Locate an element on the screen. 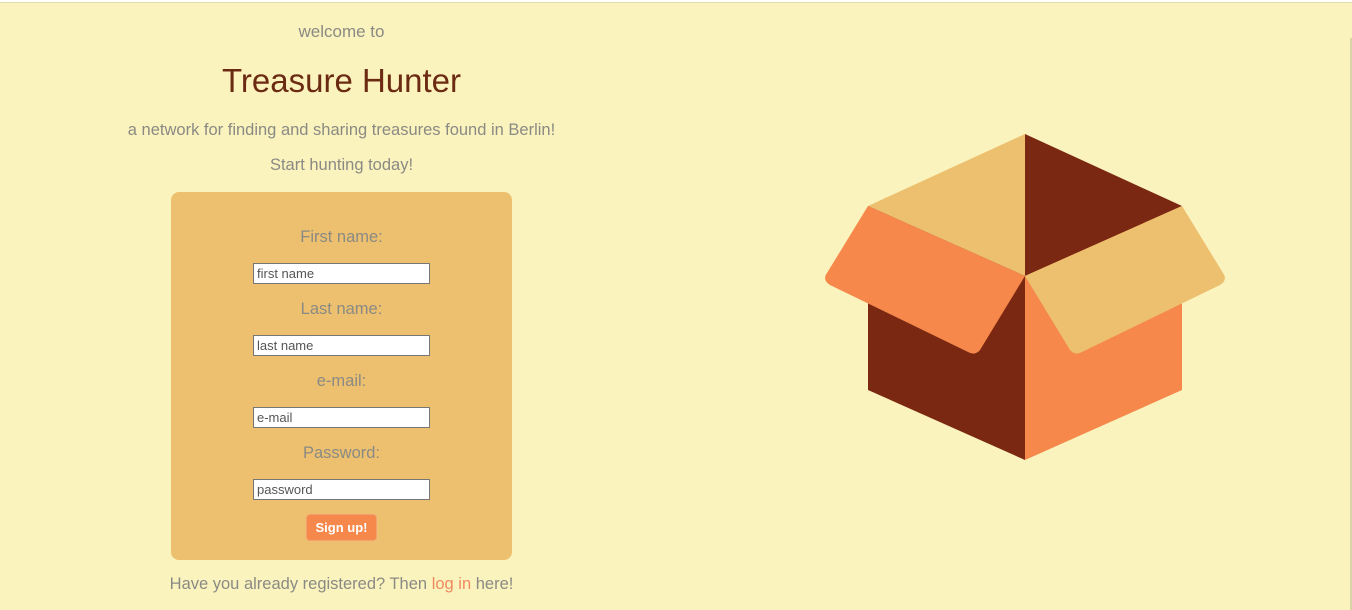 The height and width of the screenshot is (610, 1352). email-label: e-mail: is located at coordinates (341, 381).